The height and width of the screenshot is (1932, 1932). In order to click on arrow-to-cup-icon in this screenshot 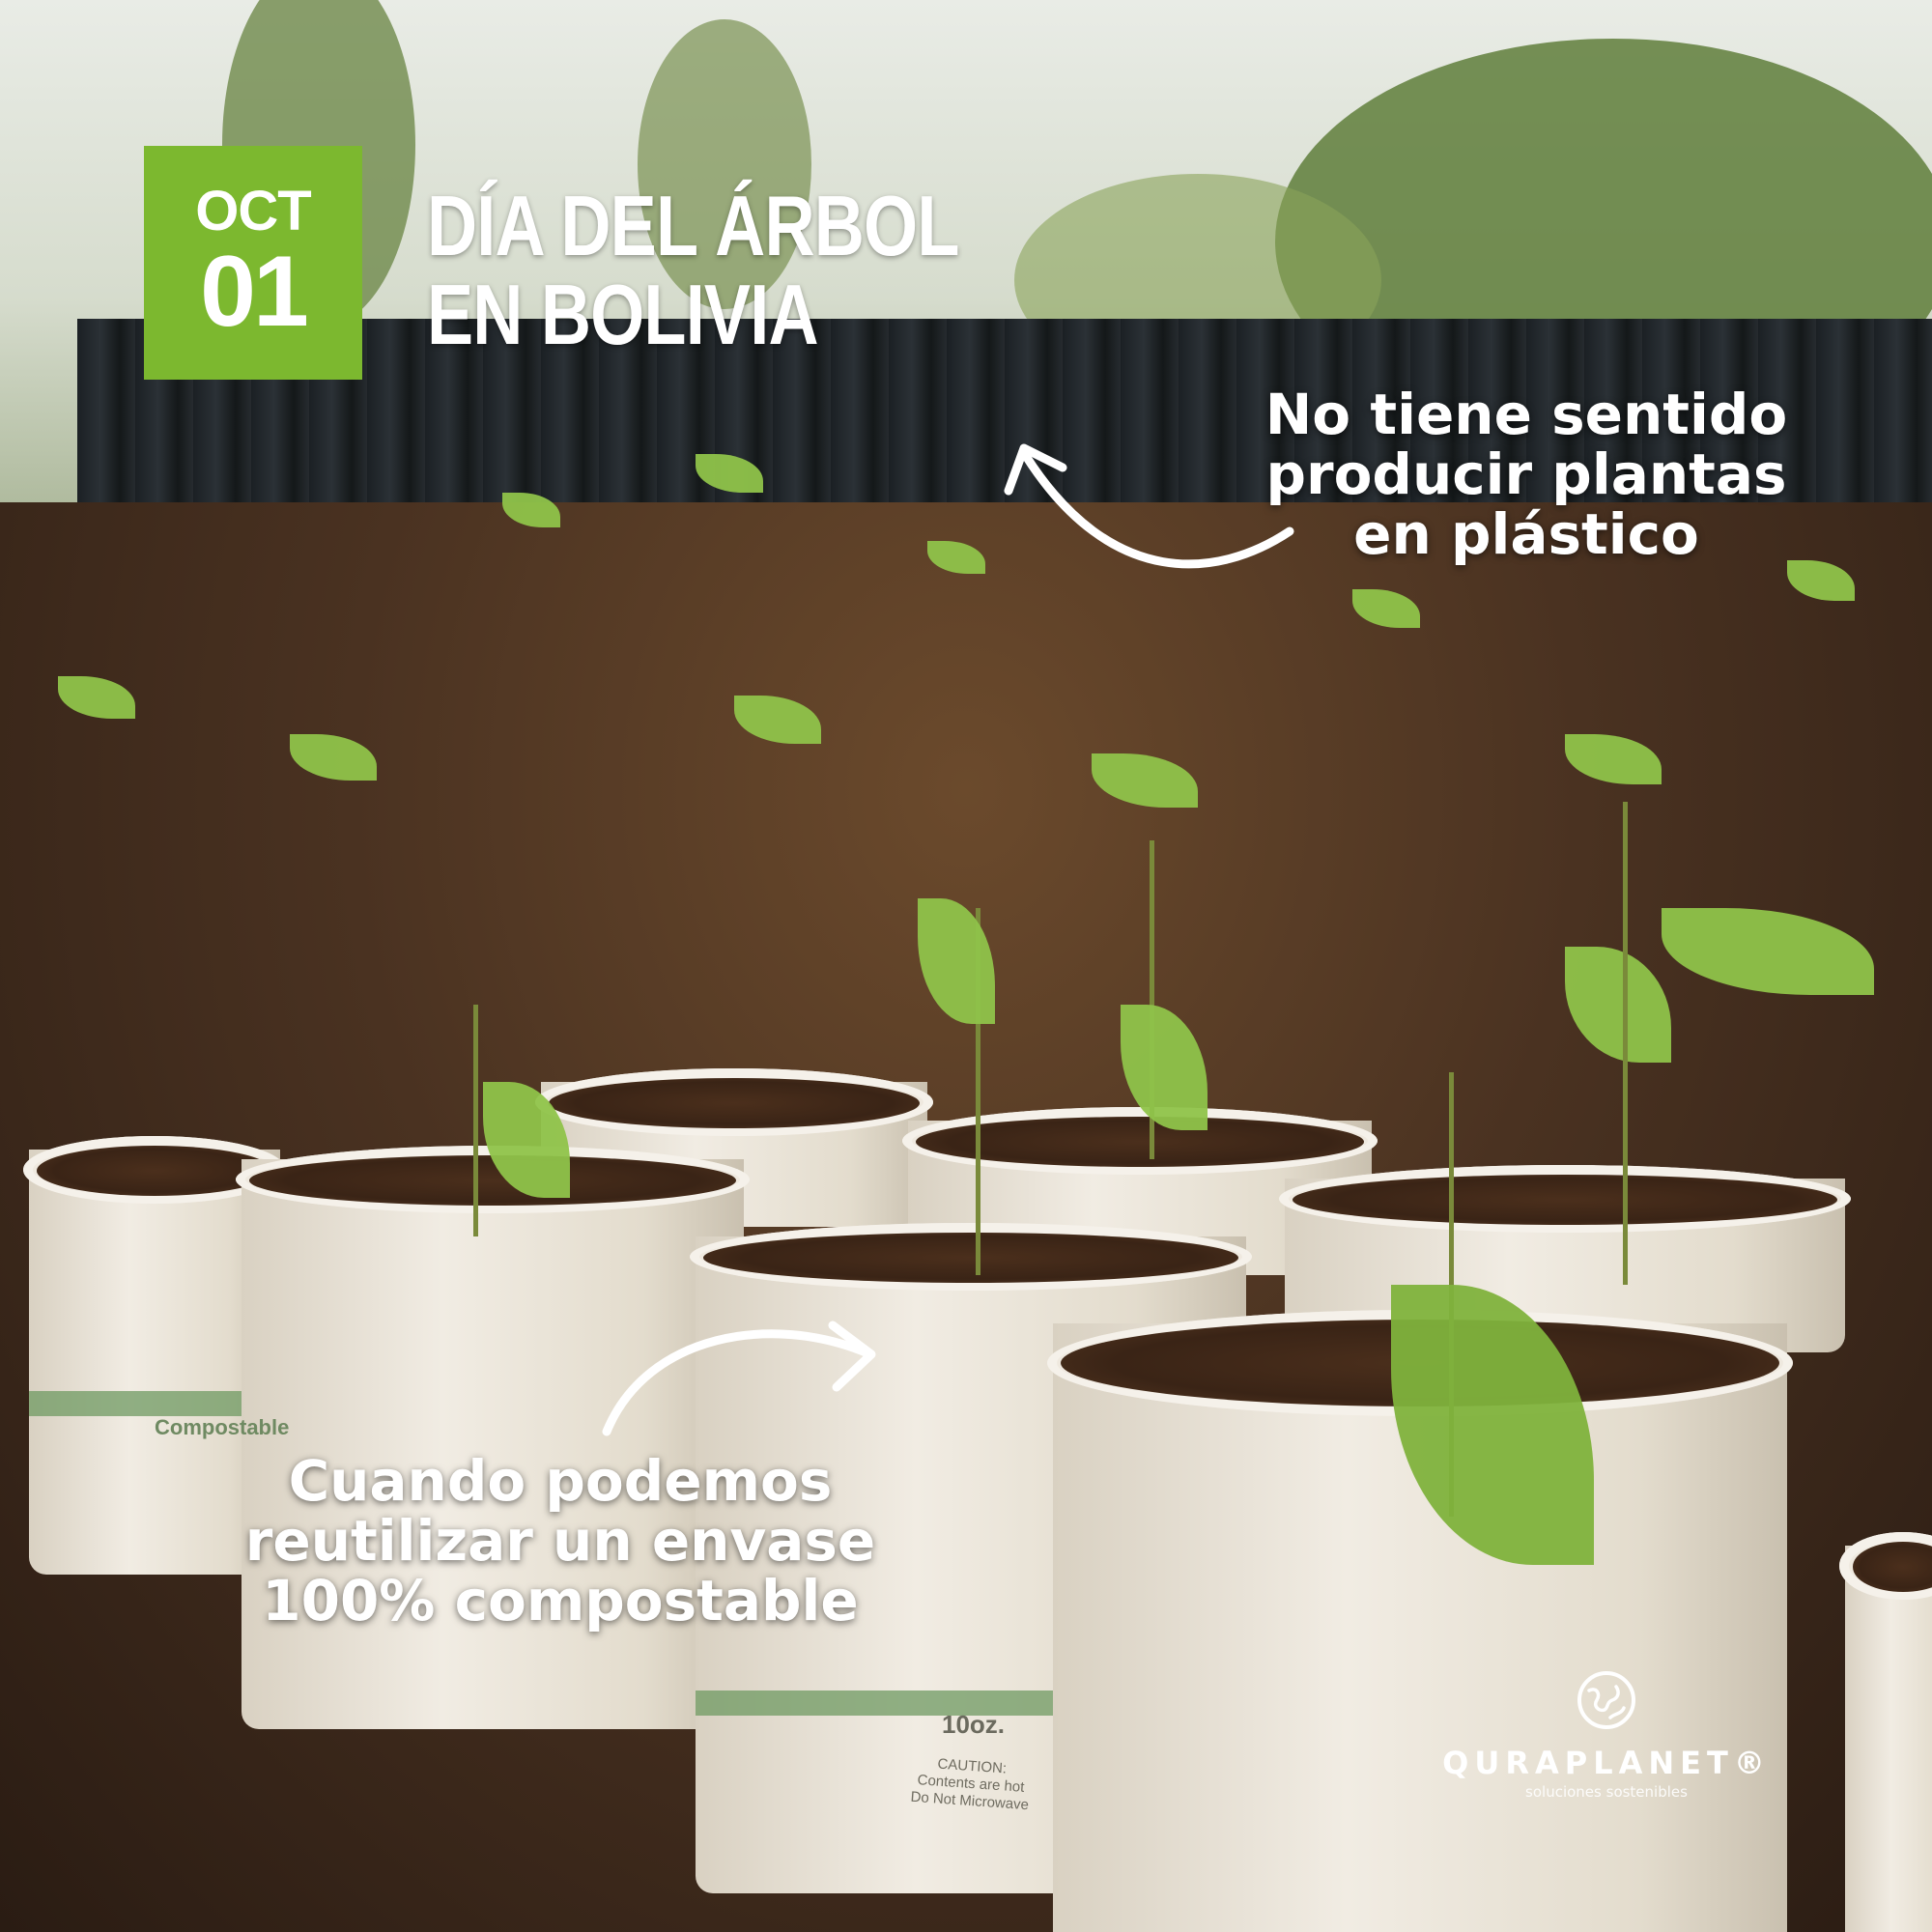, I will do `click(739, 1378)`.